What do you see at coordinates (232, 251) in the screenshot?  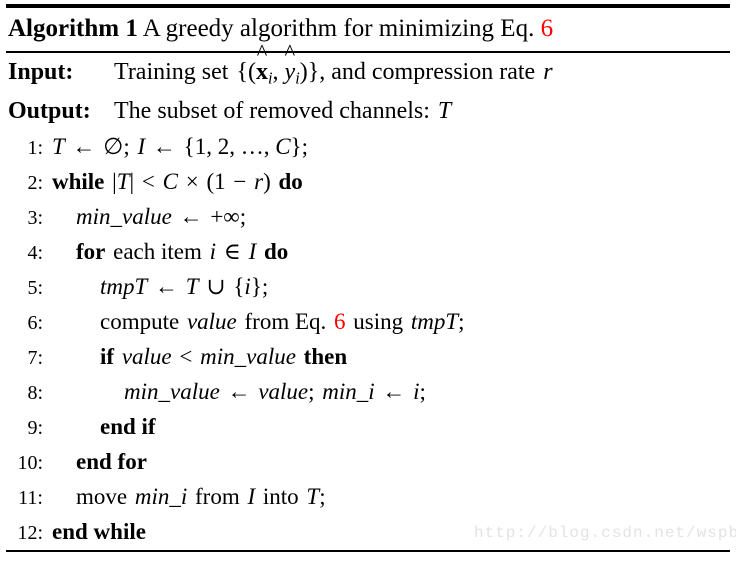 I see `element-of-symbol: ∈` at bounding box center [232, 251].